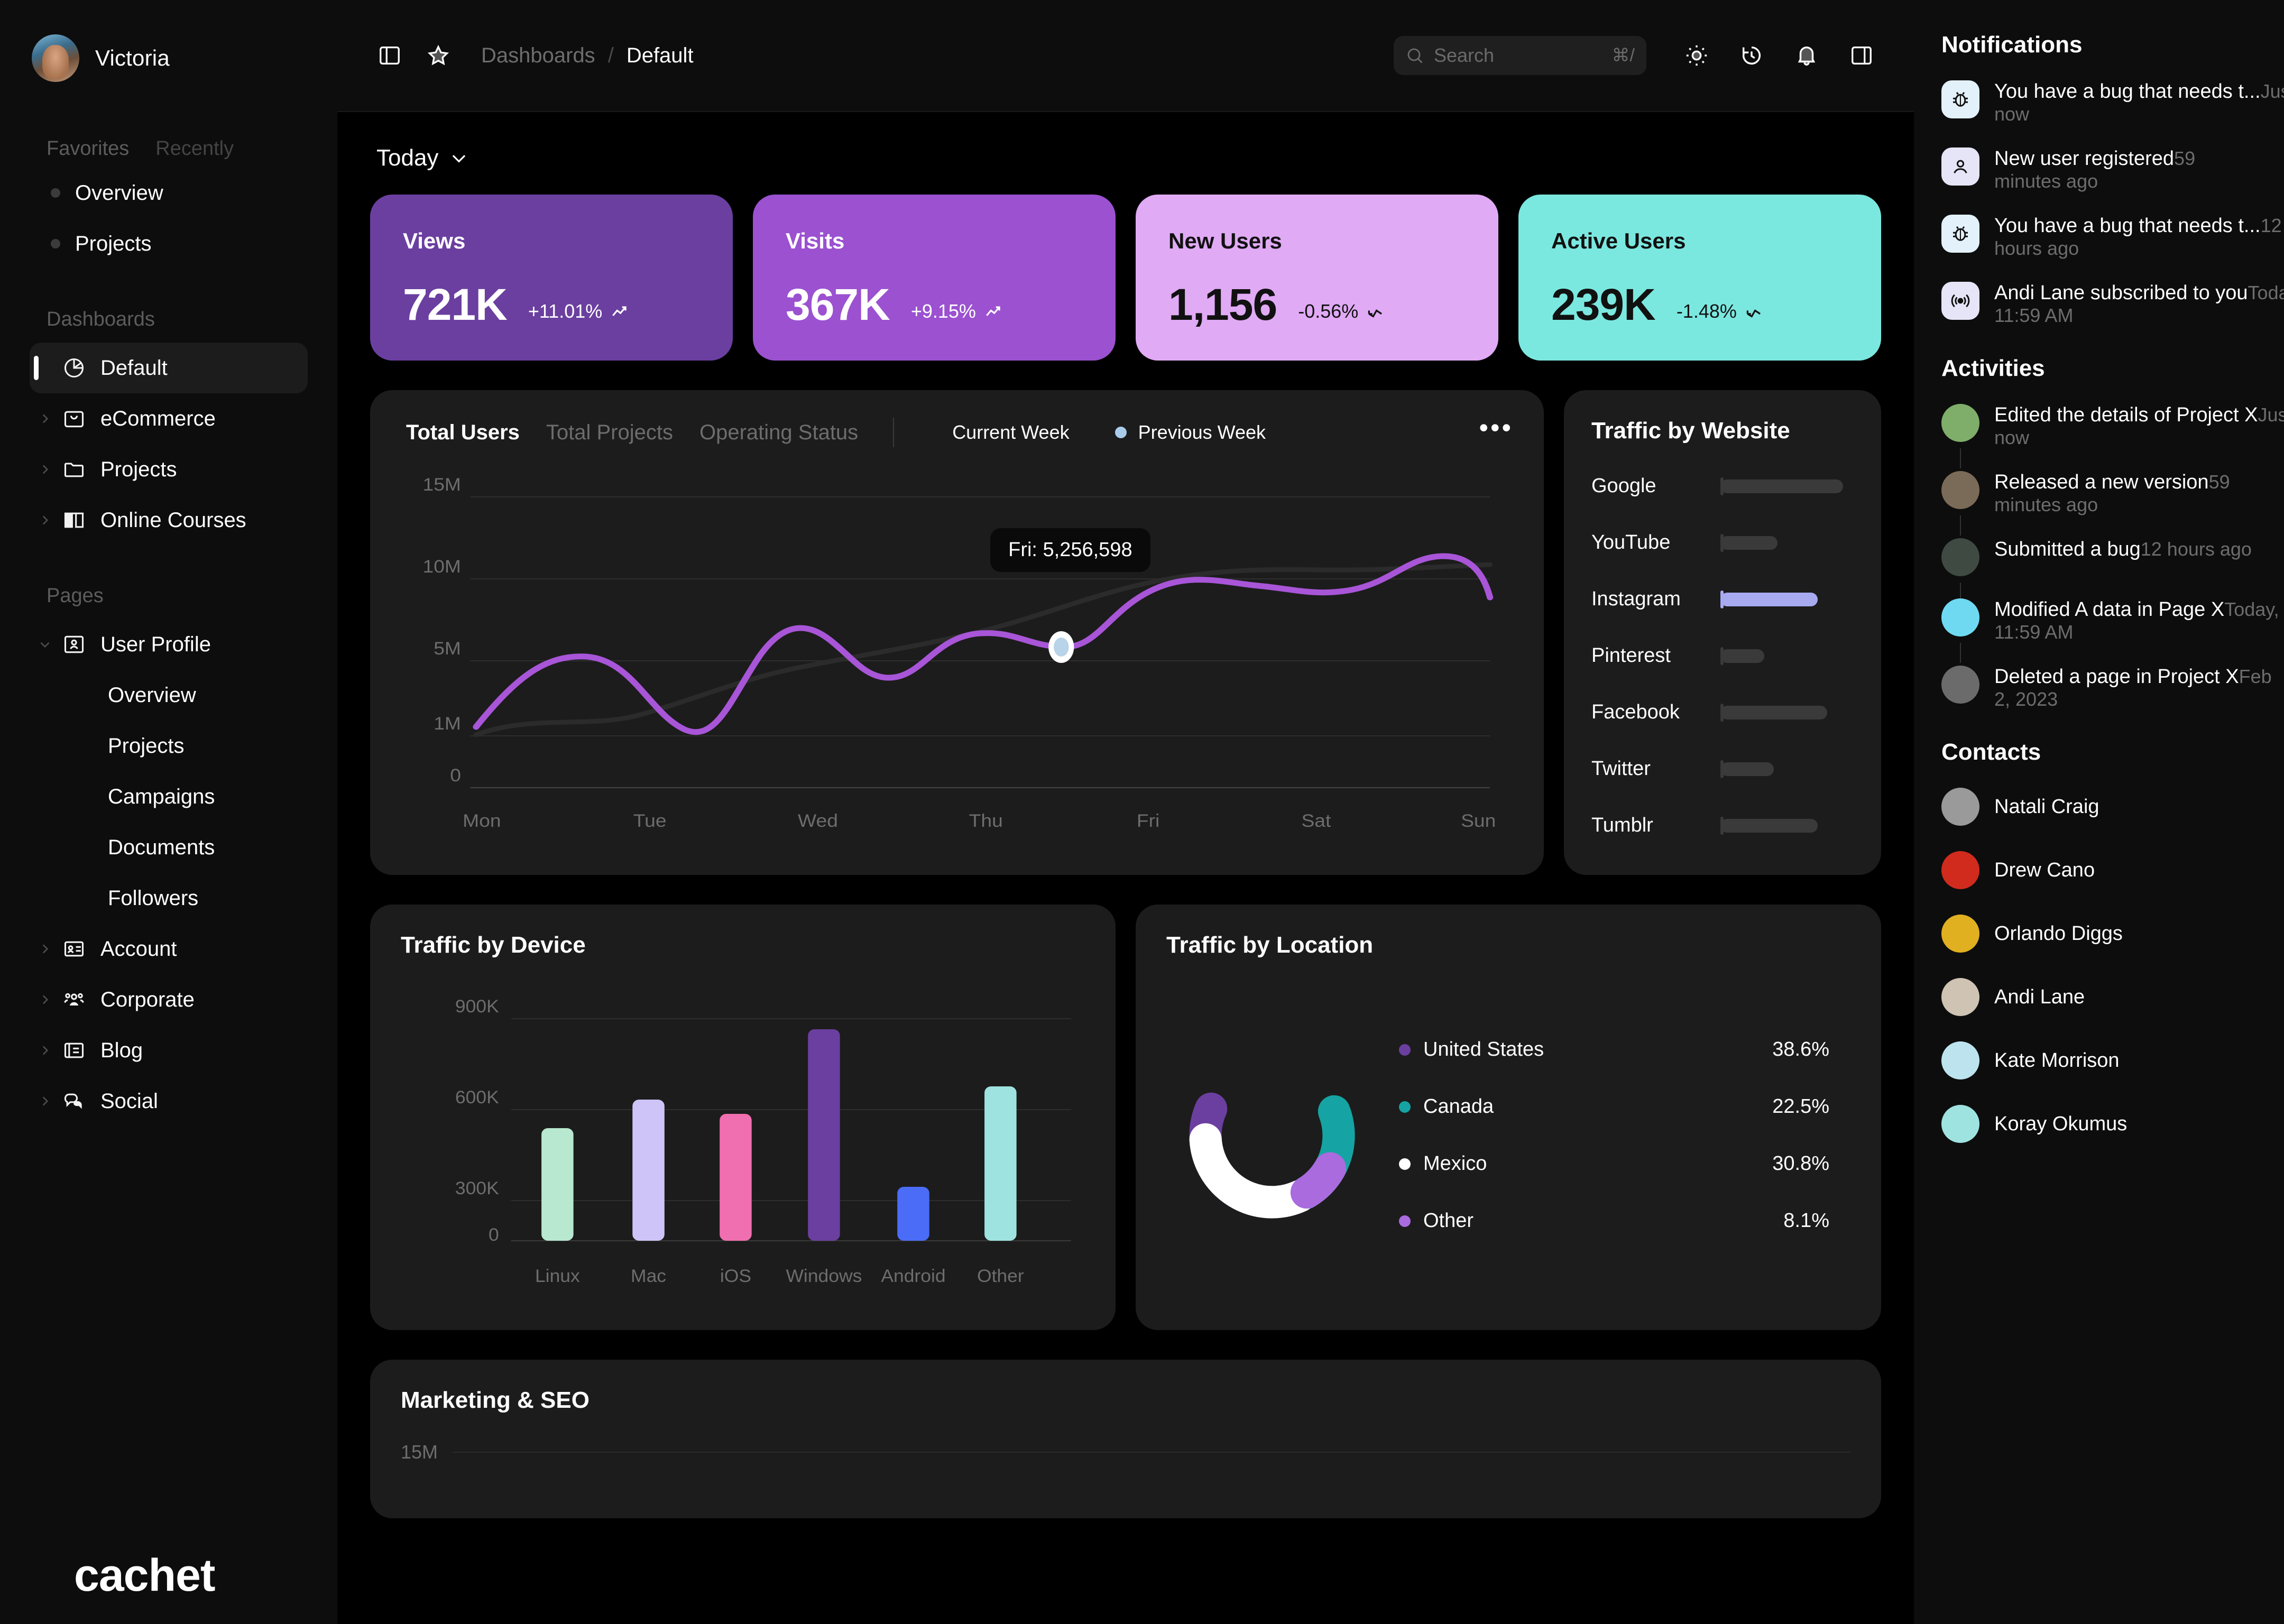  I want to click on contact-name: Natali Craig, so click(2046, 807).